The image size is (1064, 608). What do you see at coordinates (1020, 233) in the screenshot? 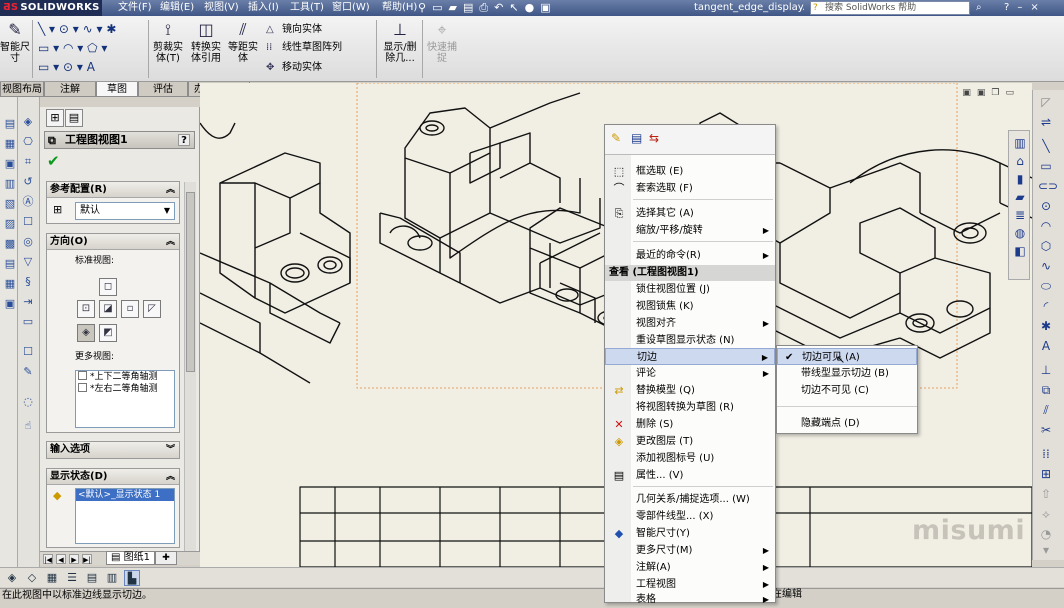
I see `globe-icon: ◍` at bounding box center [1020, 233].